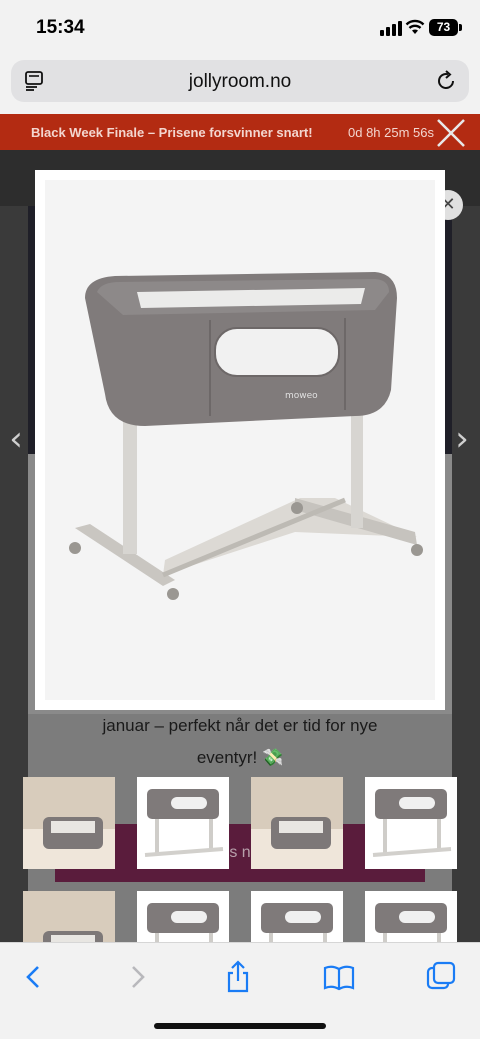 This screenshot has width=480, height=1039. What do you see at coordinates (240, 725) in the screenshot?
I see `description-line-1: januar – perfekt når det er tid for nye` at bounding box center [240, 725].